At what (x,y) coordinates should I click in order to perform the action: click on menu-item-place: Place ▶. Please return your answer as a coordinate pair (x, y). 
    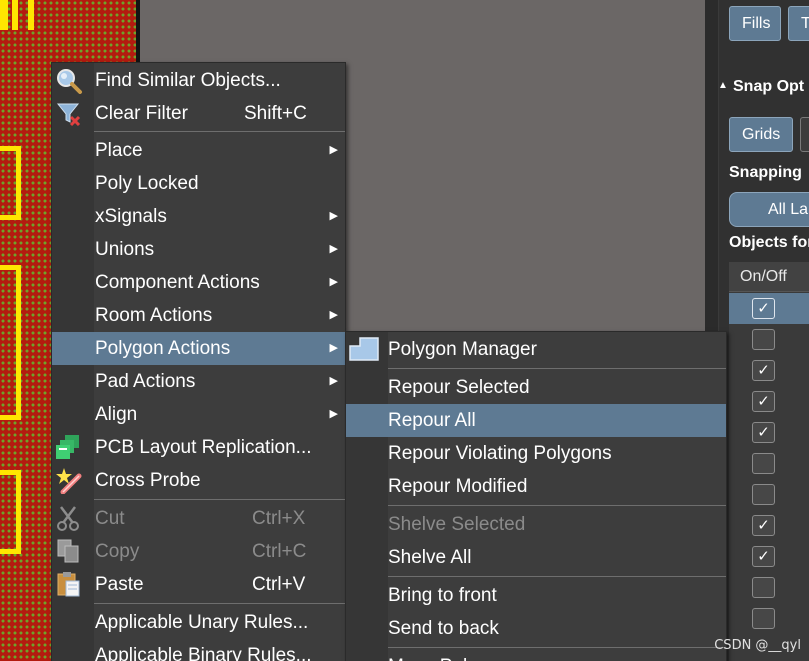
    Looking at the image, I should click on (198, 150).